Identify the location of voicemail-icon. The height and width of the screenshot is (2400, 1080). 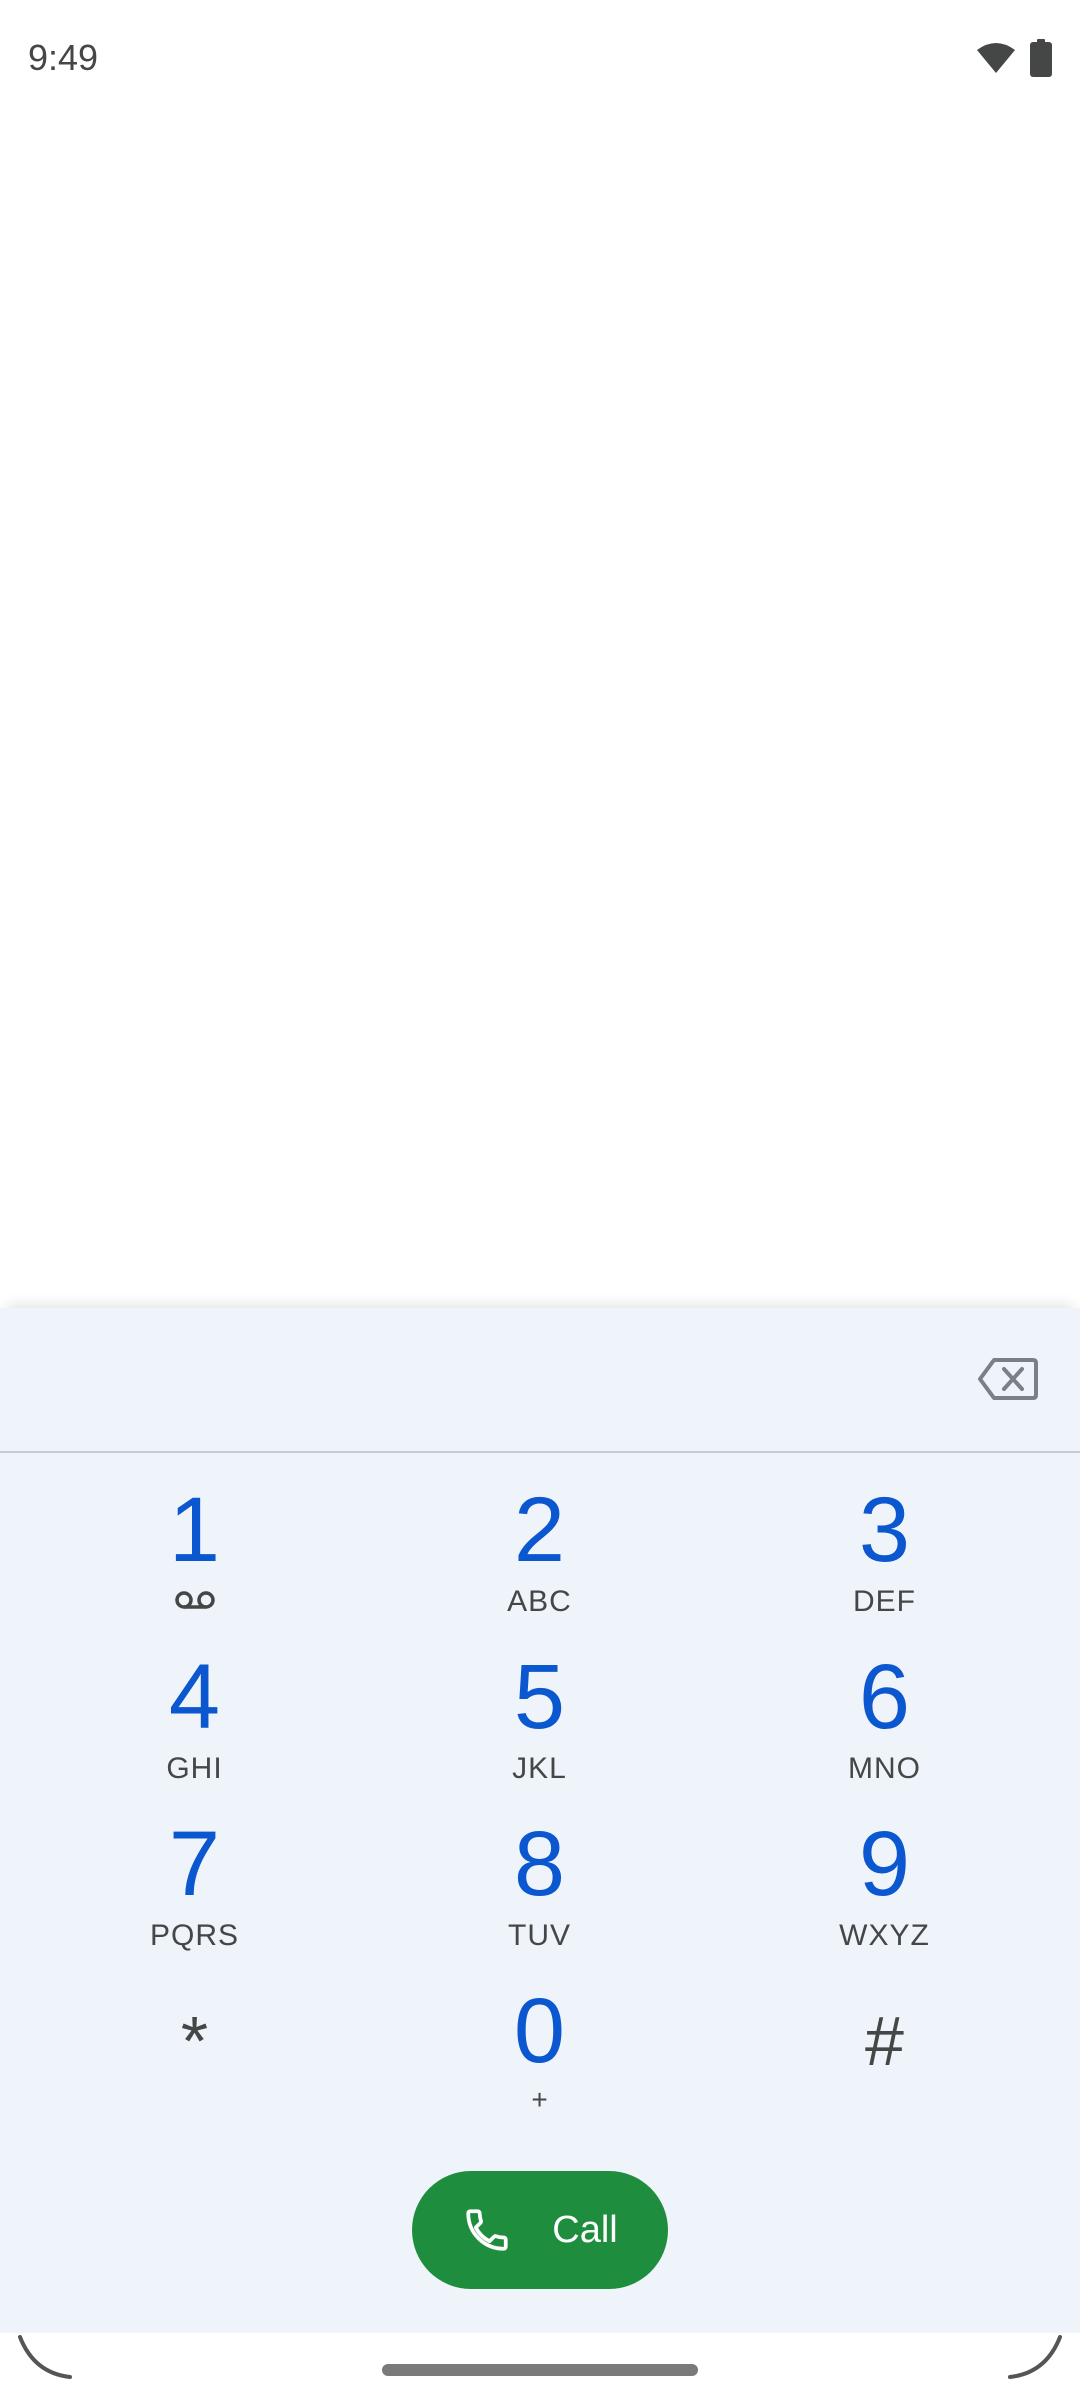
(194, 1600).